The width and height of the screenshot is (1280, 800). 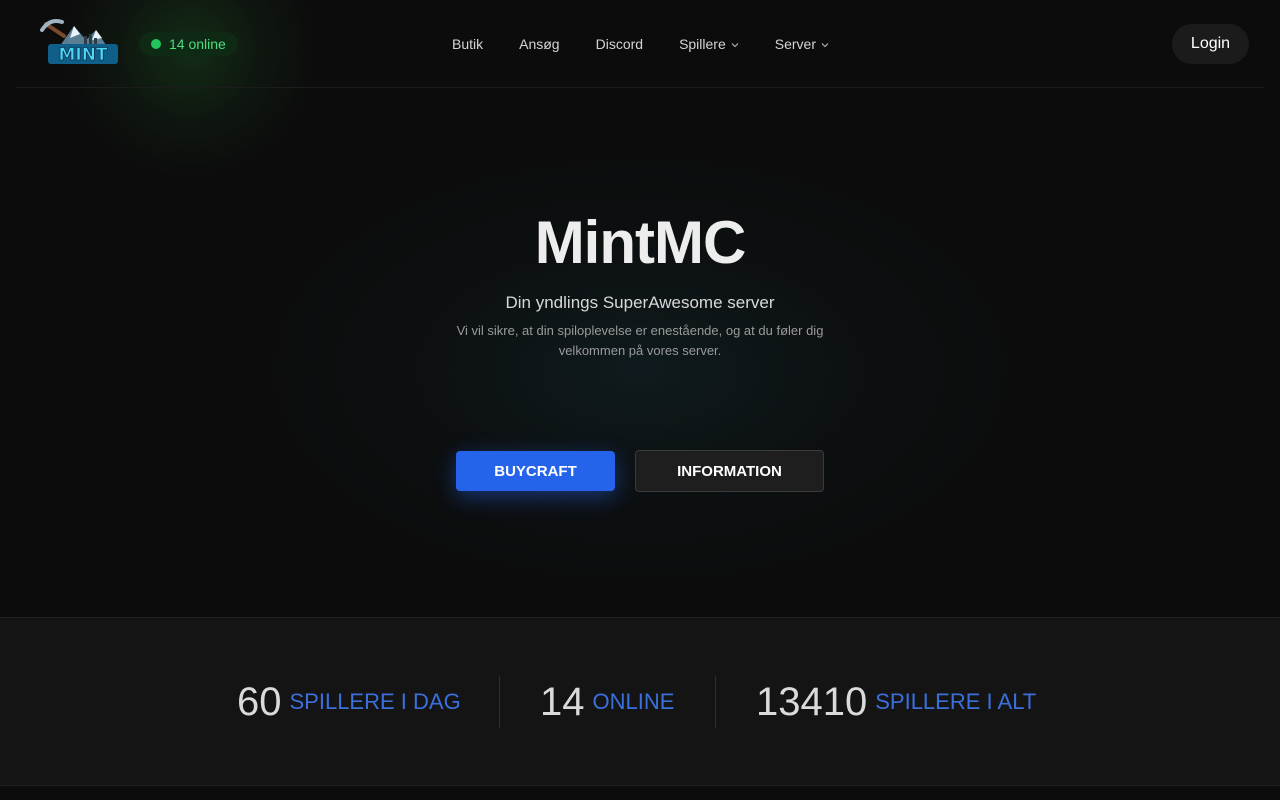 I want to click on svg-text: MINT, so click(x=82, y=55).